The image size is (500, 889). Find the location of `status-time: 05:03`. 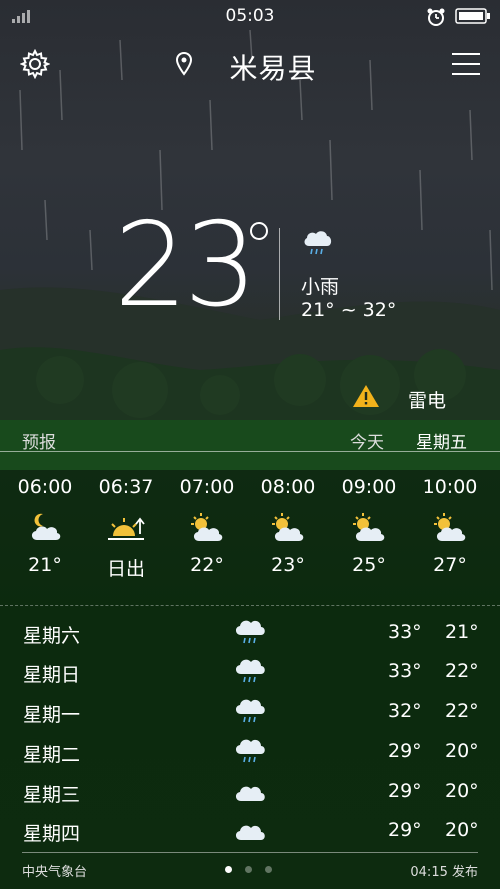

status-time: 05:03 is located at coordinates (250, 16).